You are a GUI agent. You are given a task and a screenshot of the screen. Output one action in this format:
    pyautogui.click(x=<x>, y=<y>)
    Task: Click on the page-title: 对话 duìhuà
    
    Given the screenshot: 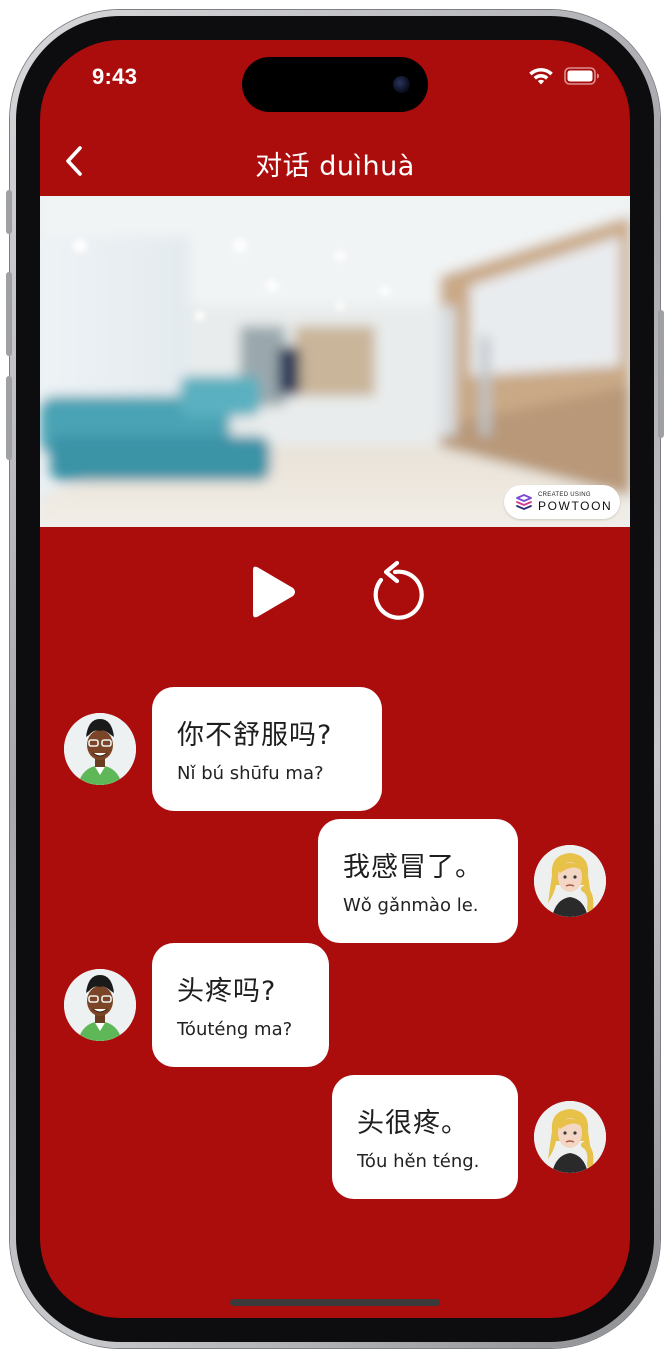 What is the action you would take?
    pyautogui.click(x=335, y=166)
    